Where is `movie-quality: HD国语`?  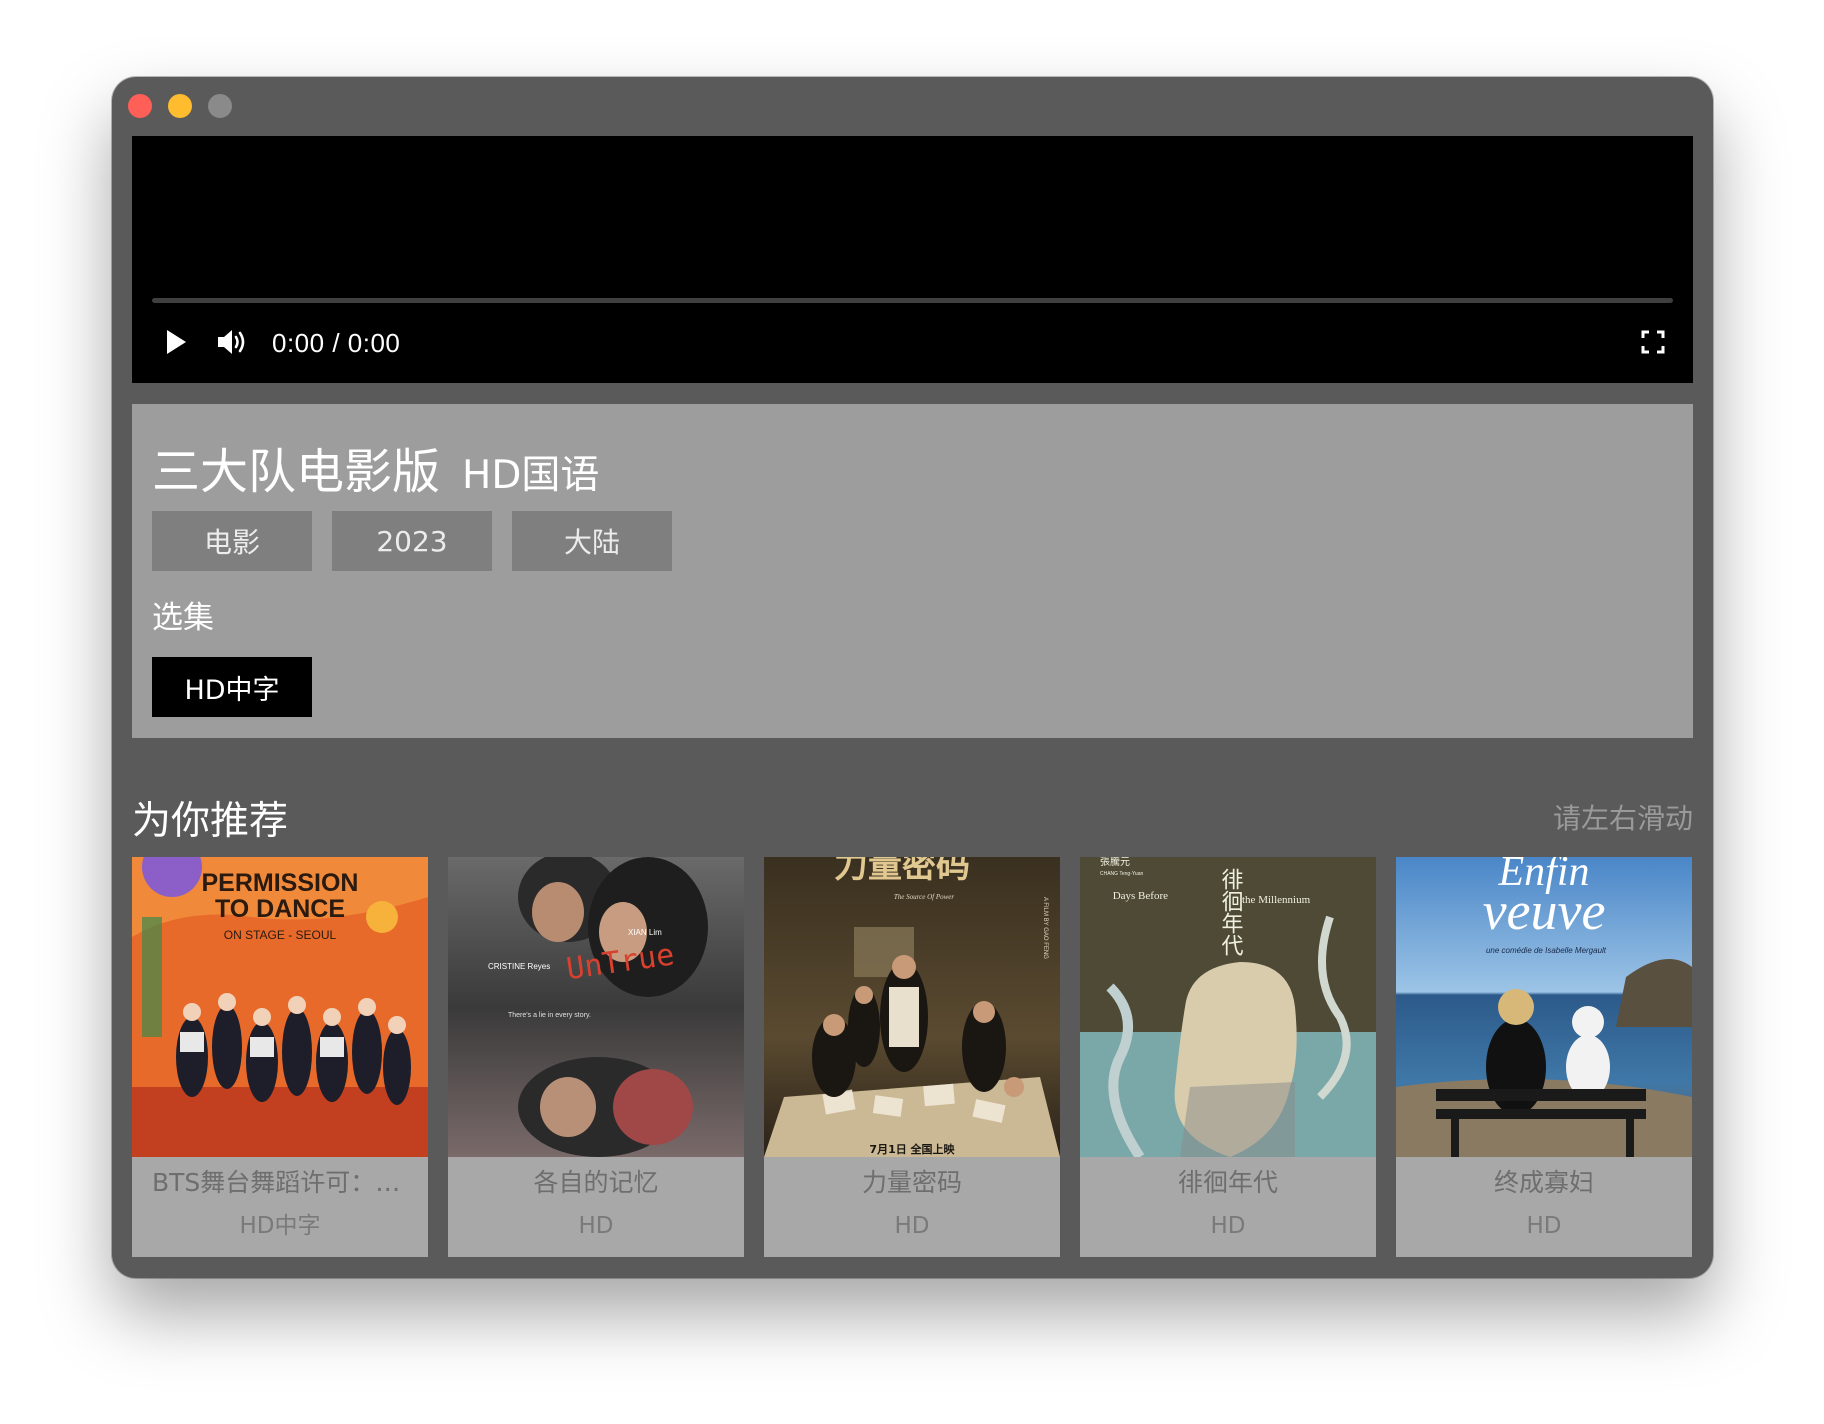
movie-quality: HD国语 is located at coordinates (531, 475).